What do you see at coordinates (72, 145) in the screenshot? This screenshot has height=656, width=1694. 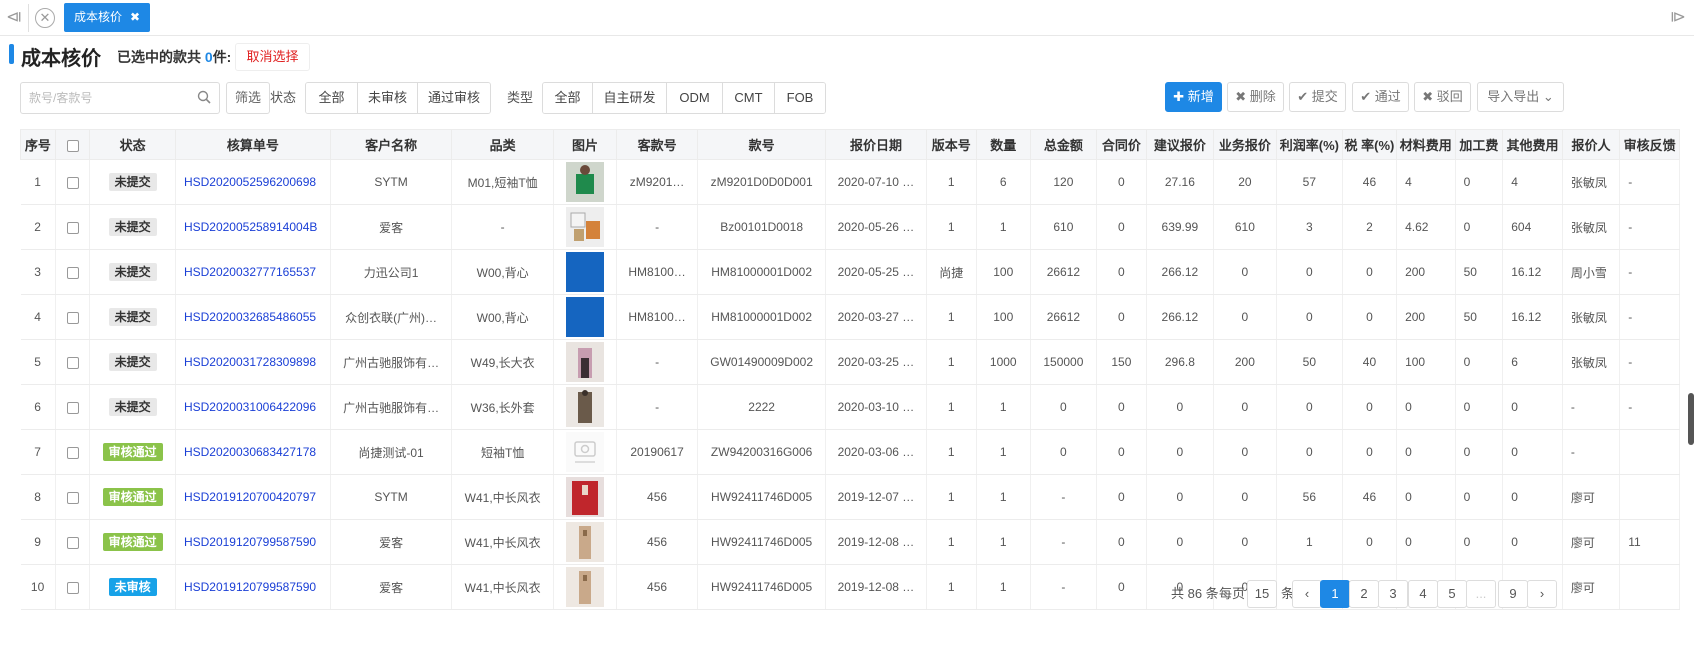 I see `select-all-checkbox` at bounding box center [72, 145].